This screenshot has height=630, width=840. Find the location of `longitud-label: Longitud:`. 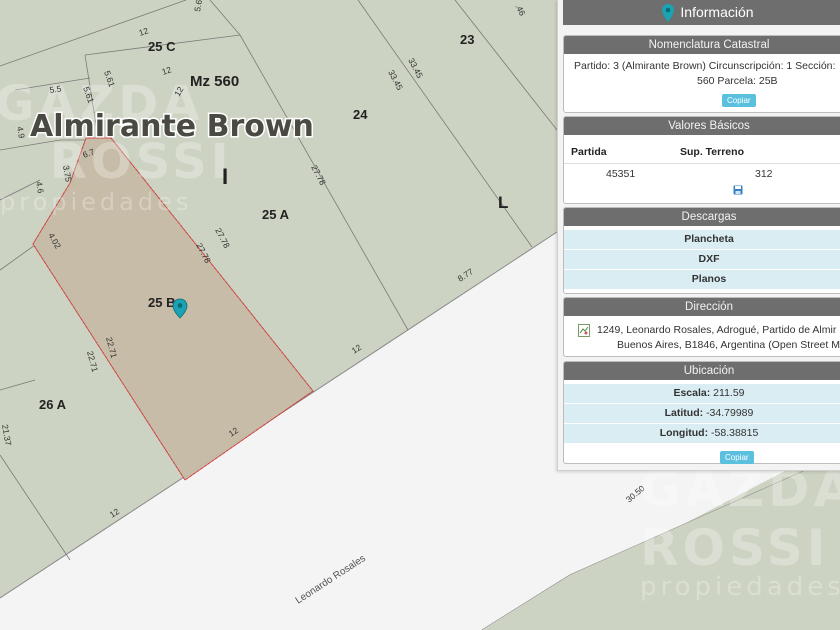

longitud-label: Longitud: is located at coordinates (684, 433).